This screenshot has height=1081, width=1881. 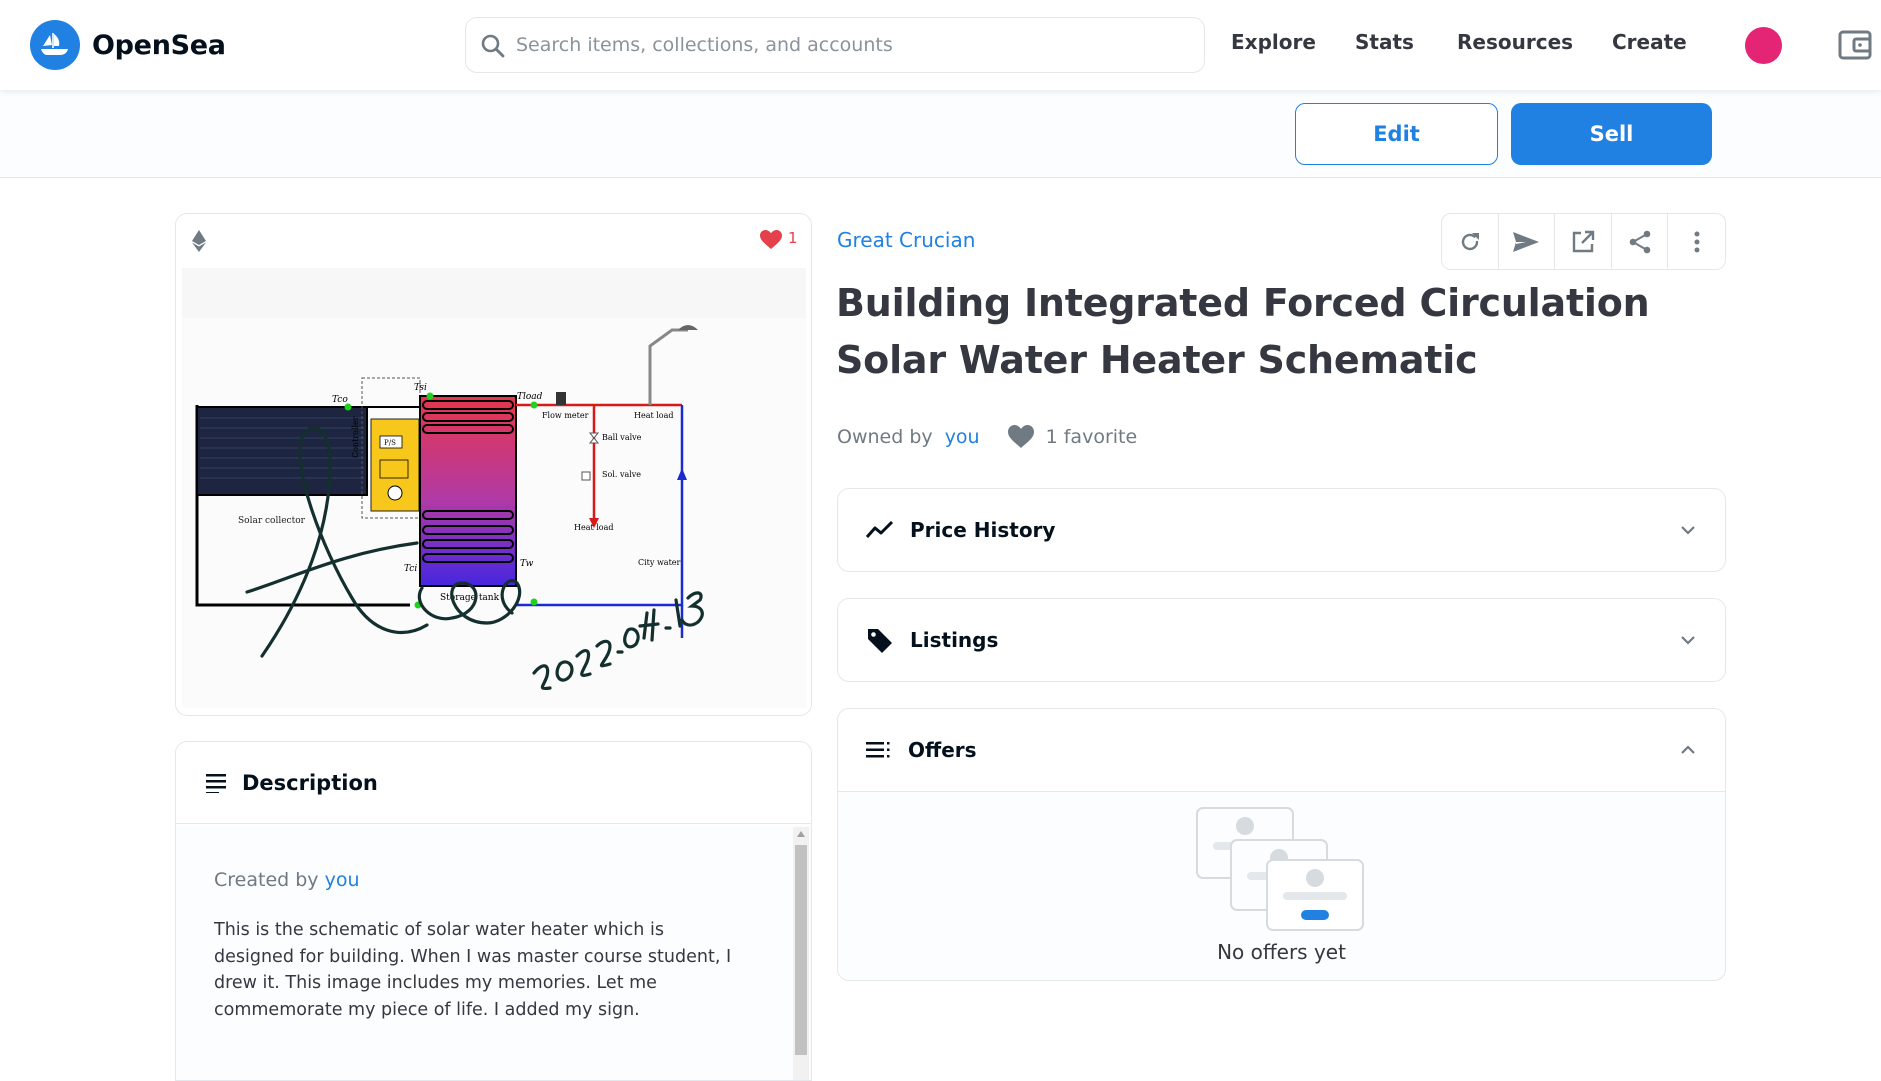 I want to click on created-by-prefix: Created by, so click(x=266, y=880).